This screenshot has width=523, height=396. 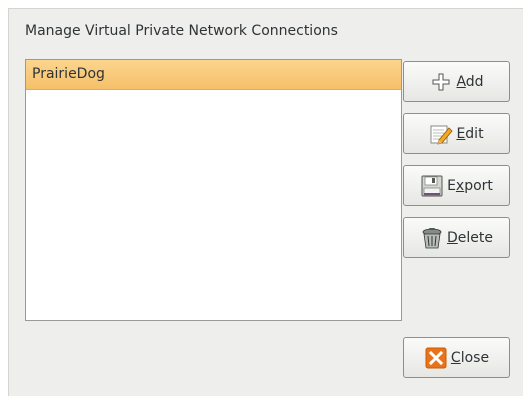 I want to click on add-button: Add, so click(x=456, y=81).